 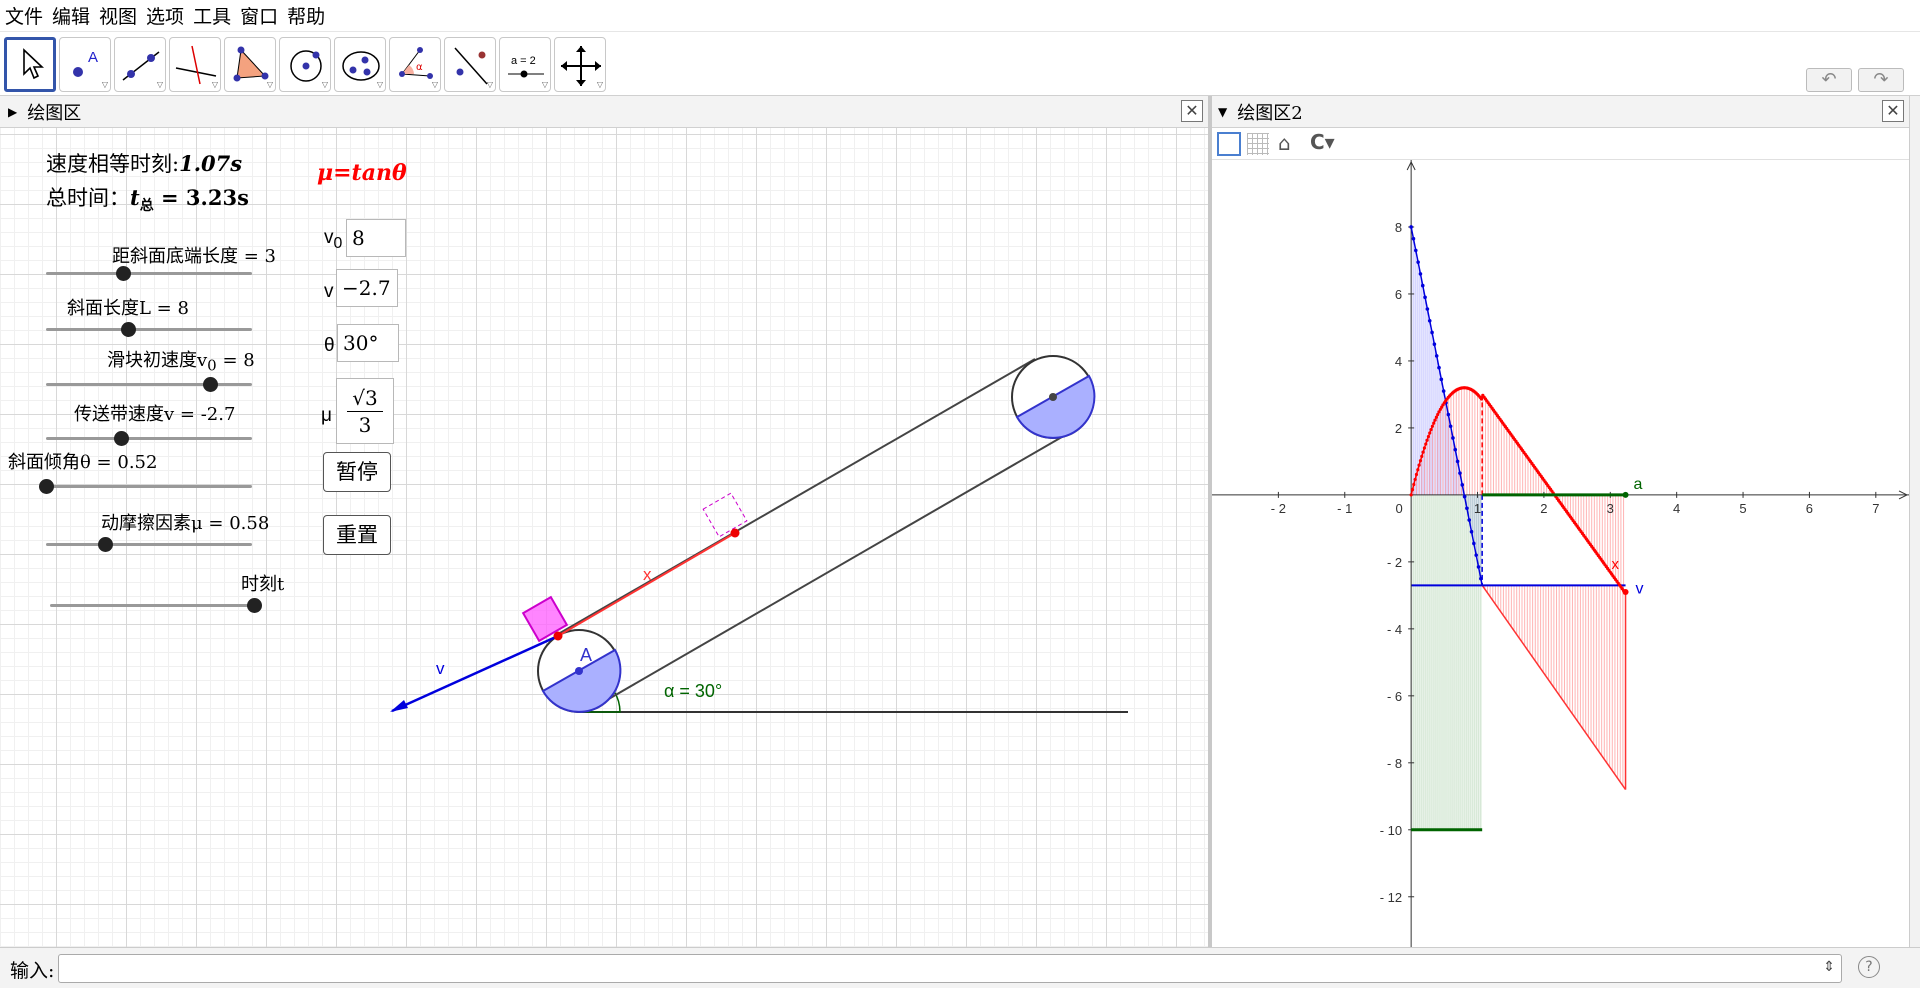 I want to click on slider-tool-label: a = 2, so click(x=523, y=61).